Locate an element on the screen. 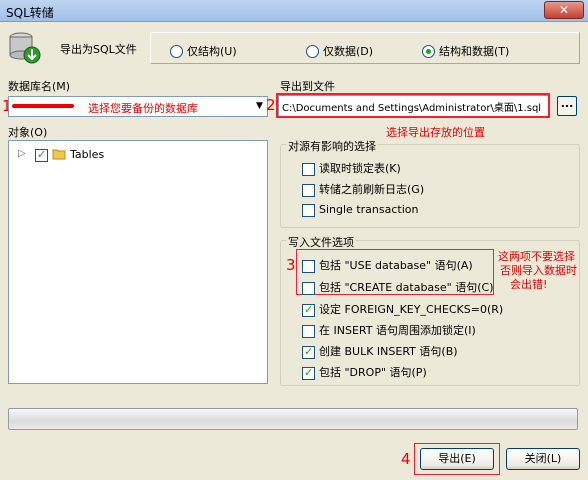  tables-checkbox is located at coordinates (41, 155).